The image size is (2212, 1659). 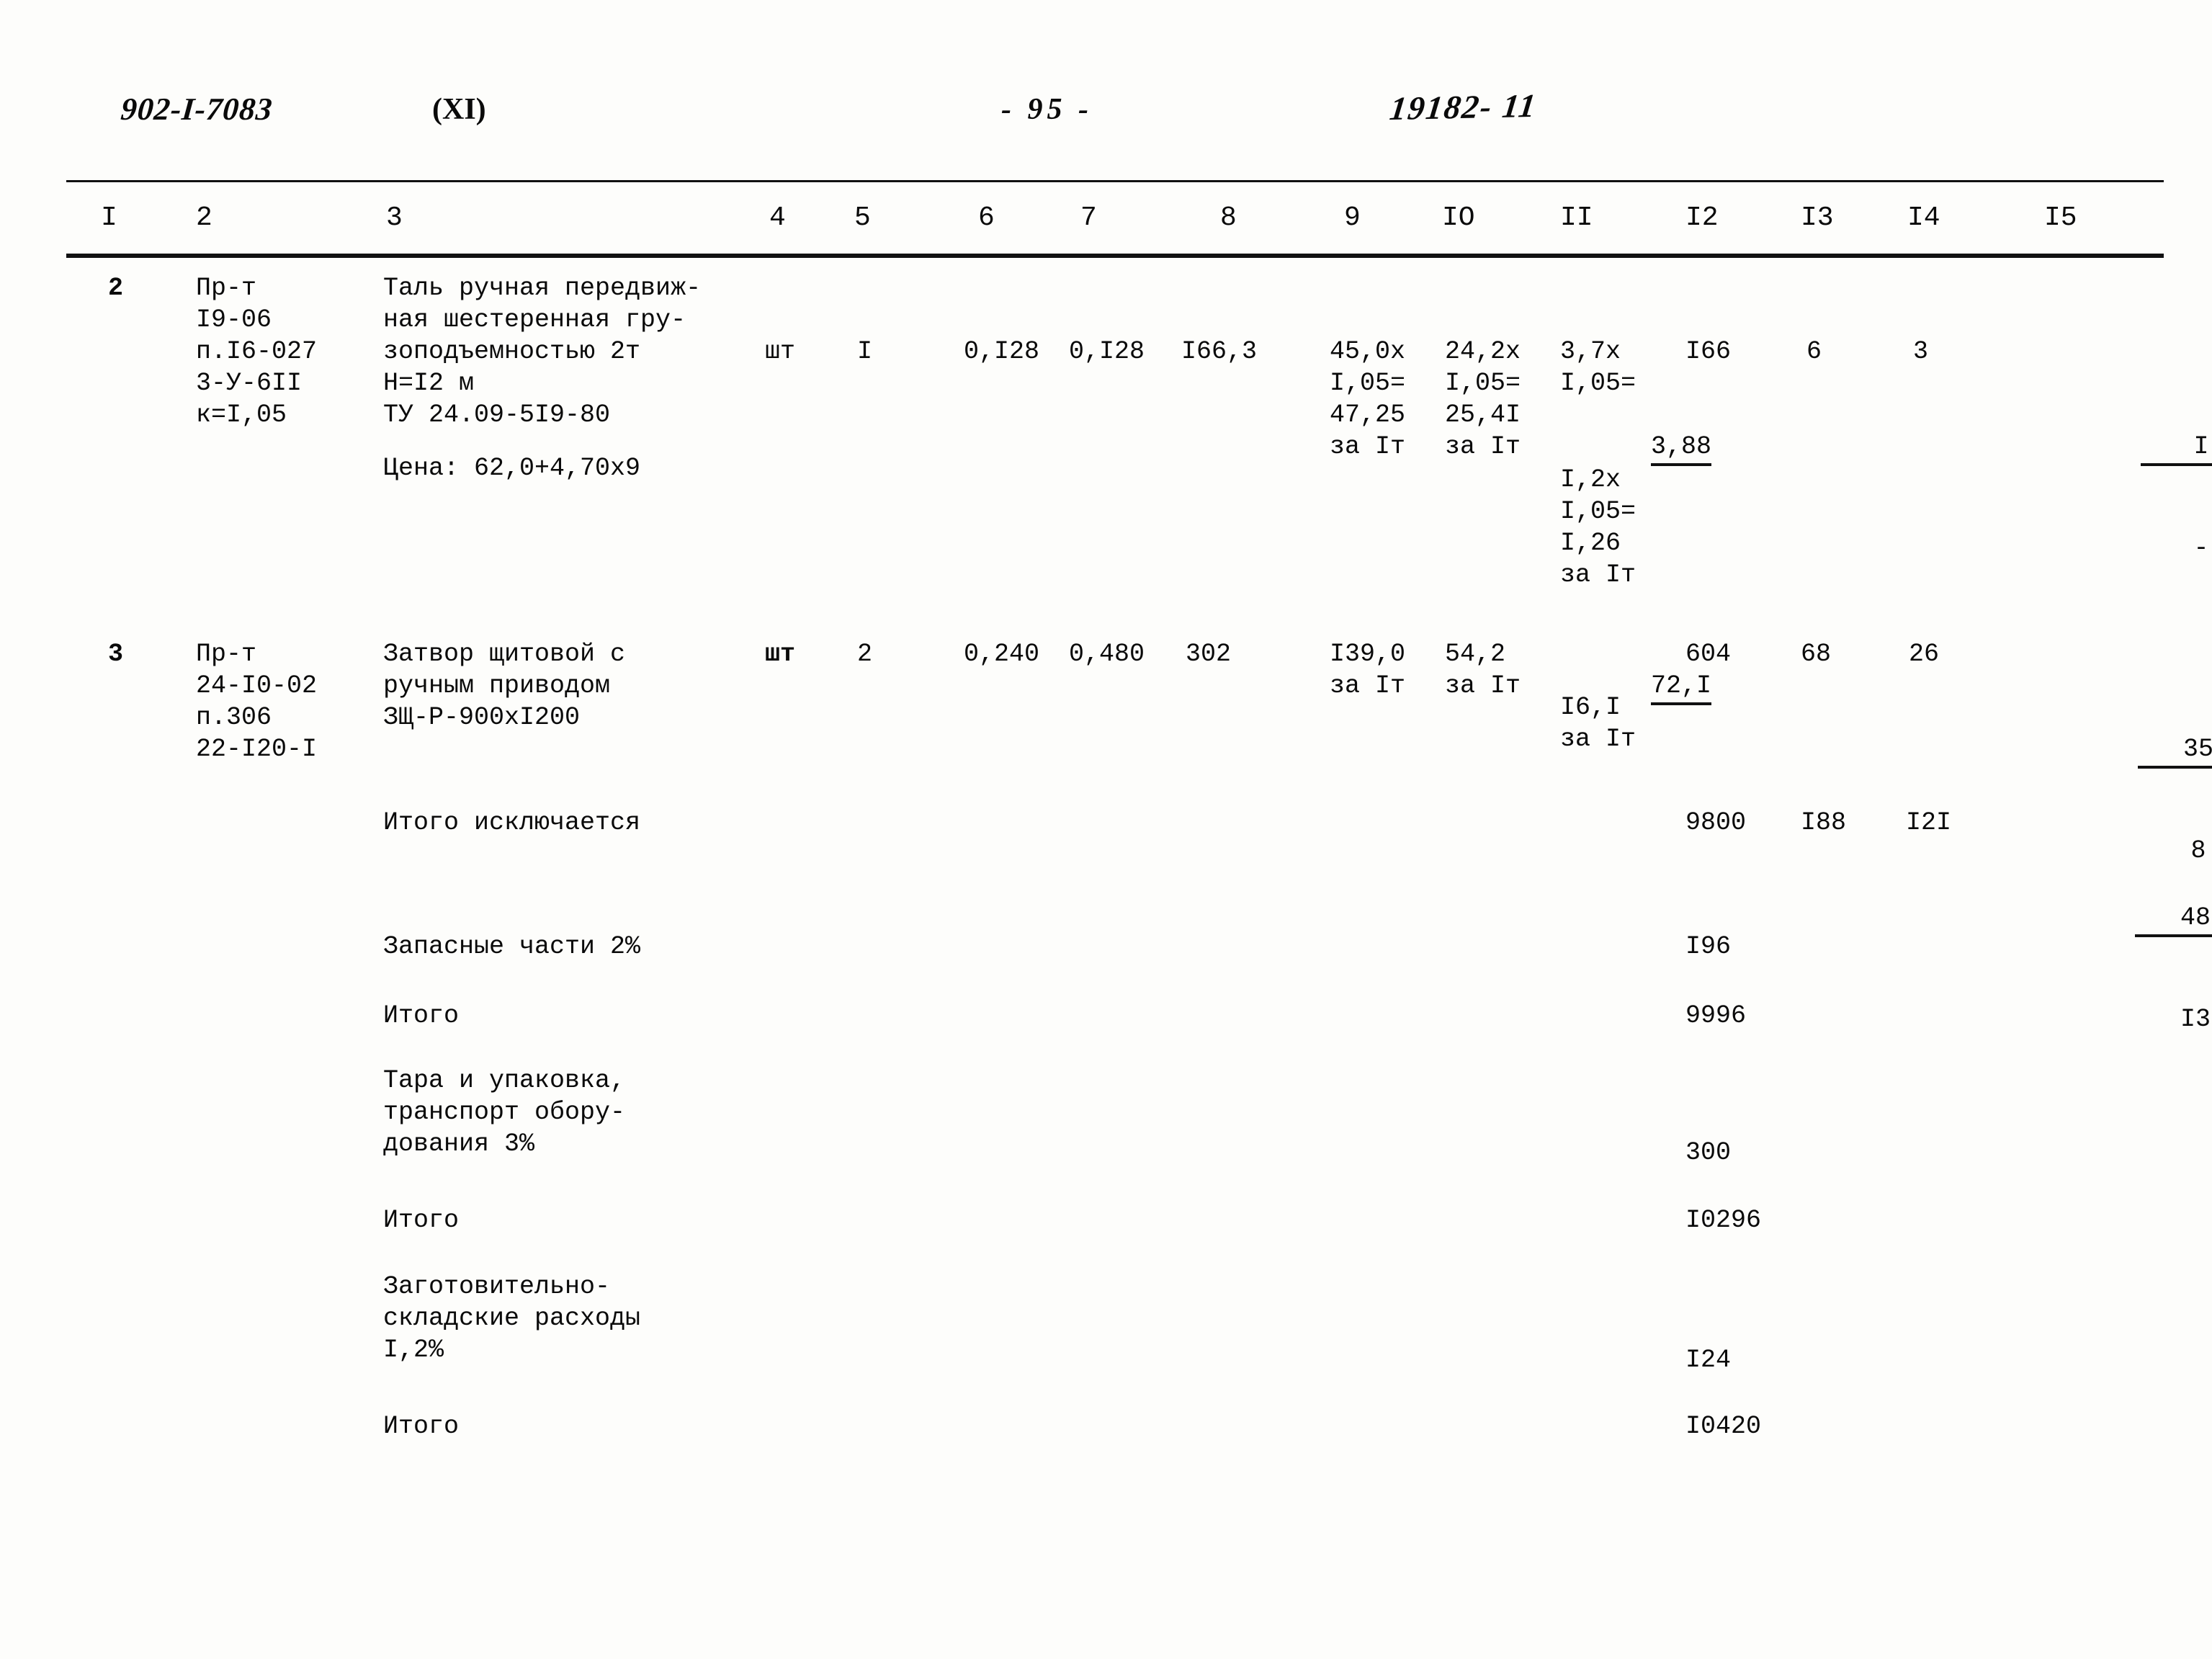 I want to click on column-header-9: 9, so click(x=1352, y=217).